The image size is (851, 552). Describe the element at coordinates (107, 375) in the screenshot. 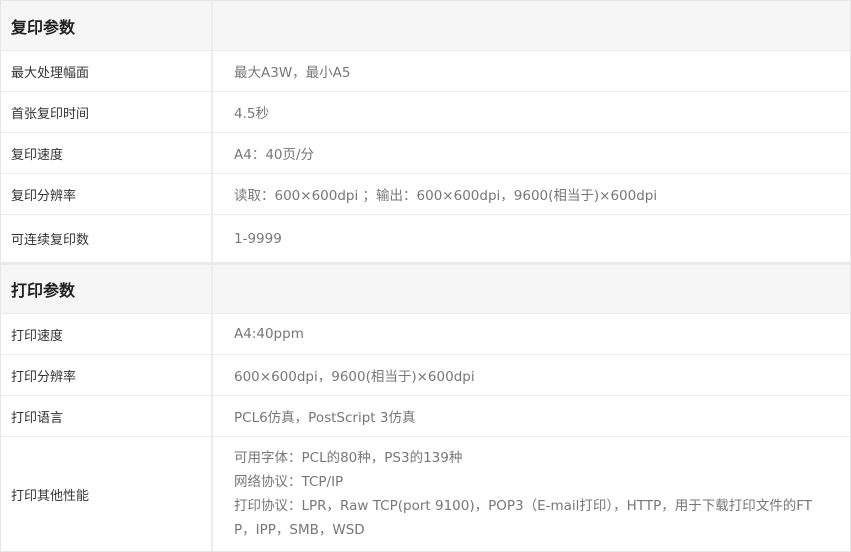

I see `spec-label: 打印分辨率` at that location.